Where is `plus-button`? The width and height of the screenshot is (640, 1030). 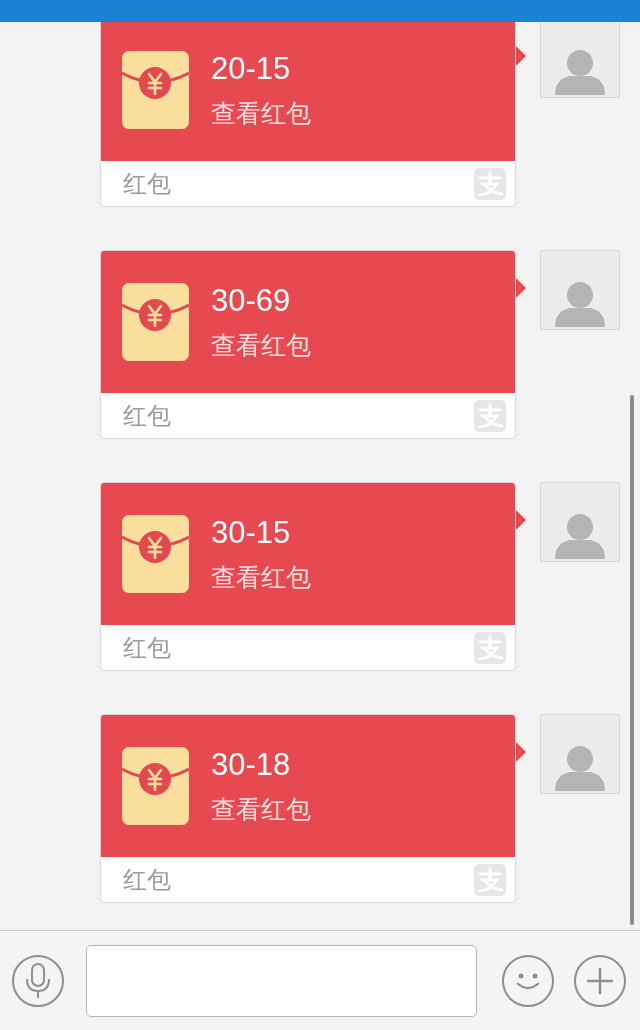 plus-button is located at coordinates (600, 980).